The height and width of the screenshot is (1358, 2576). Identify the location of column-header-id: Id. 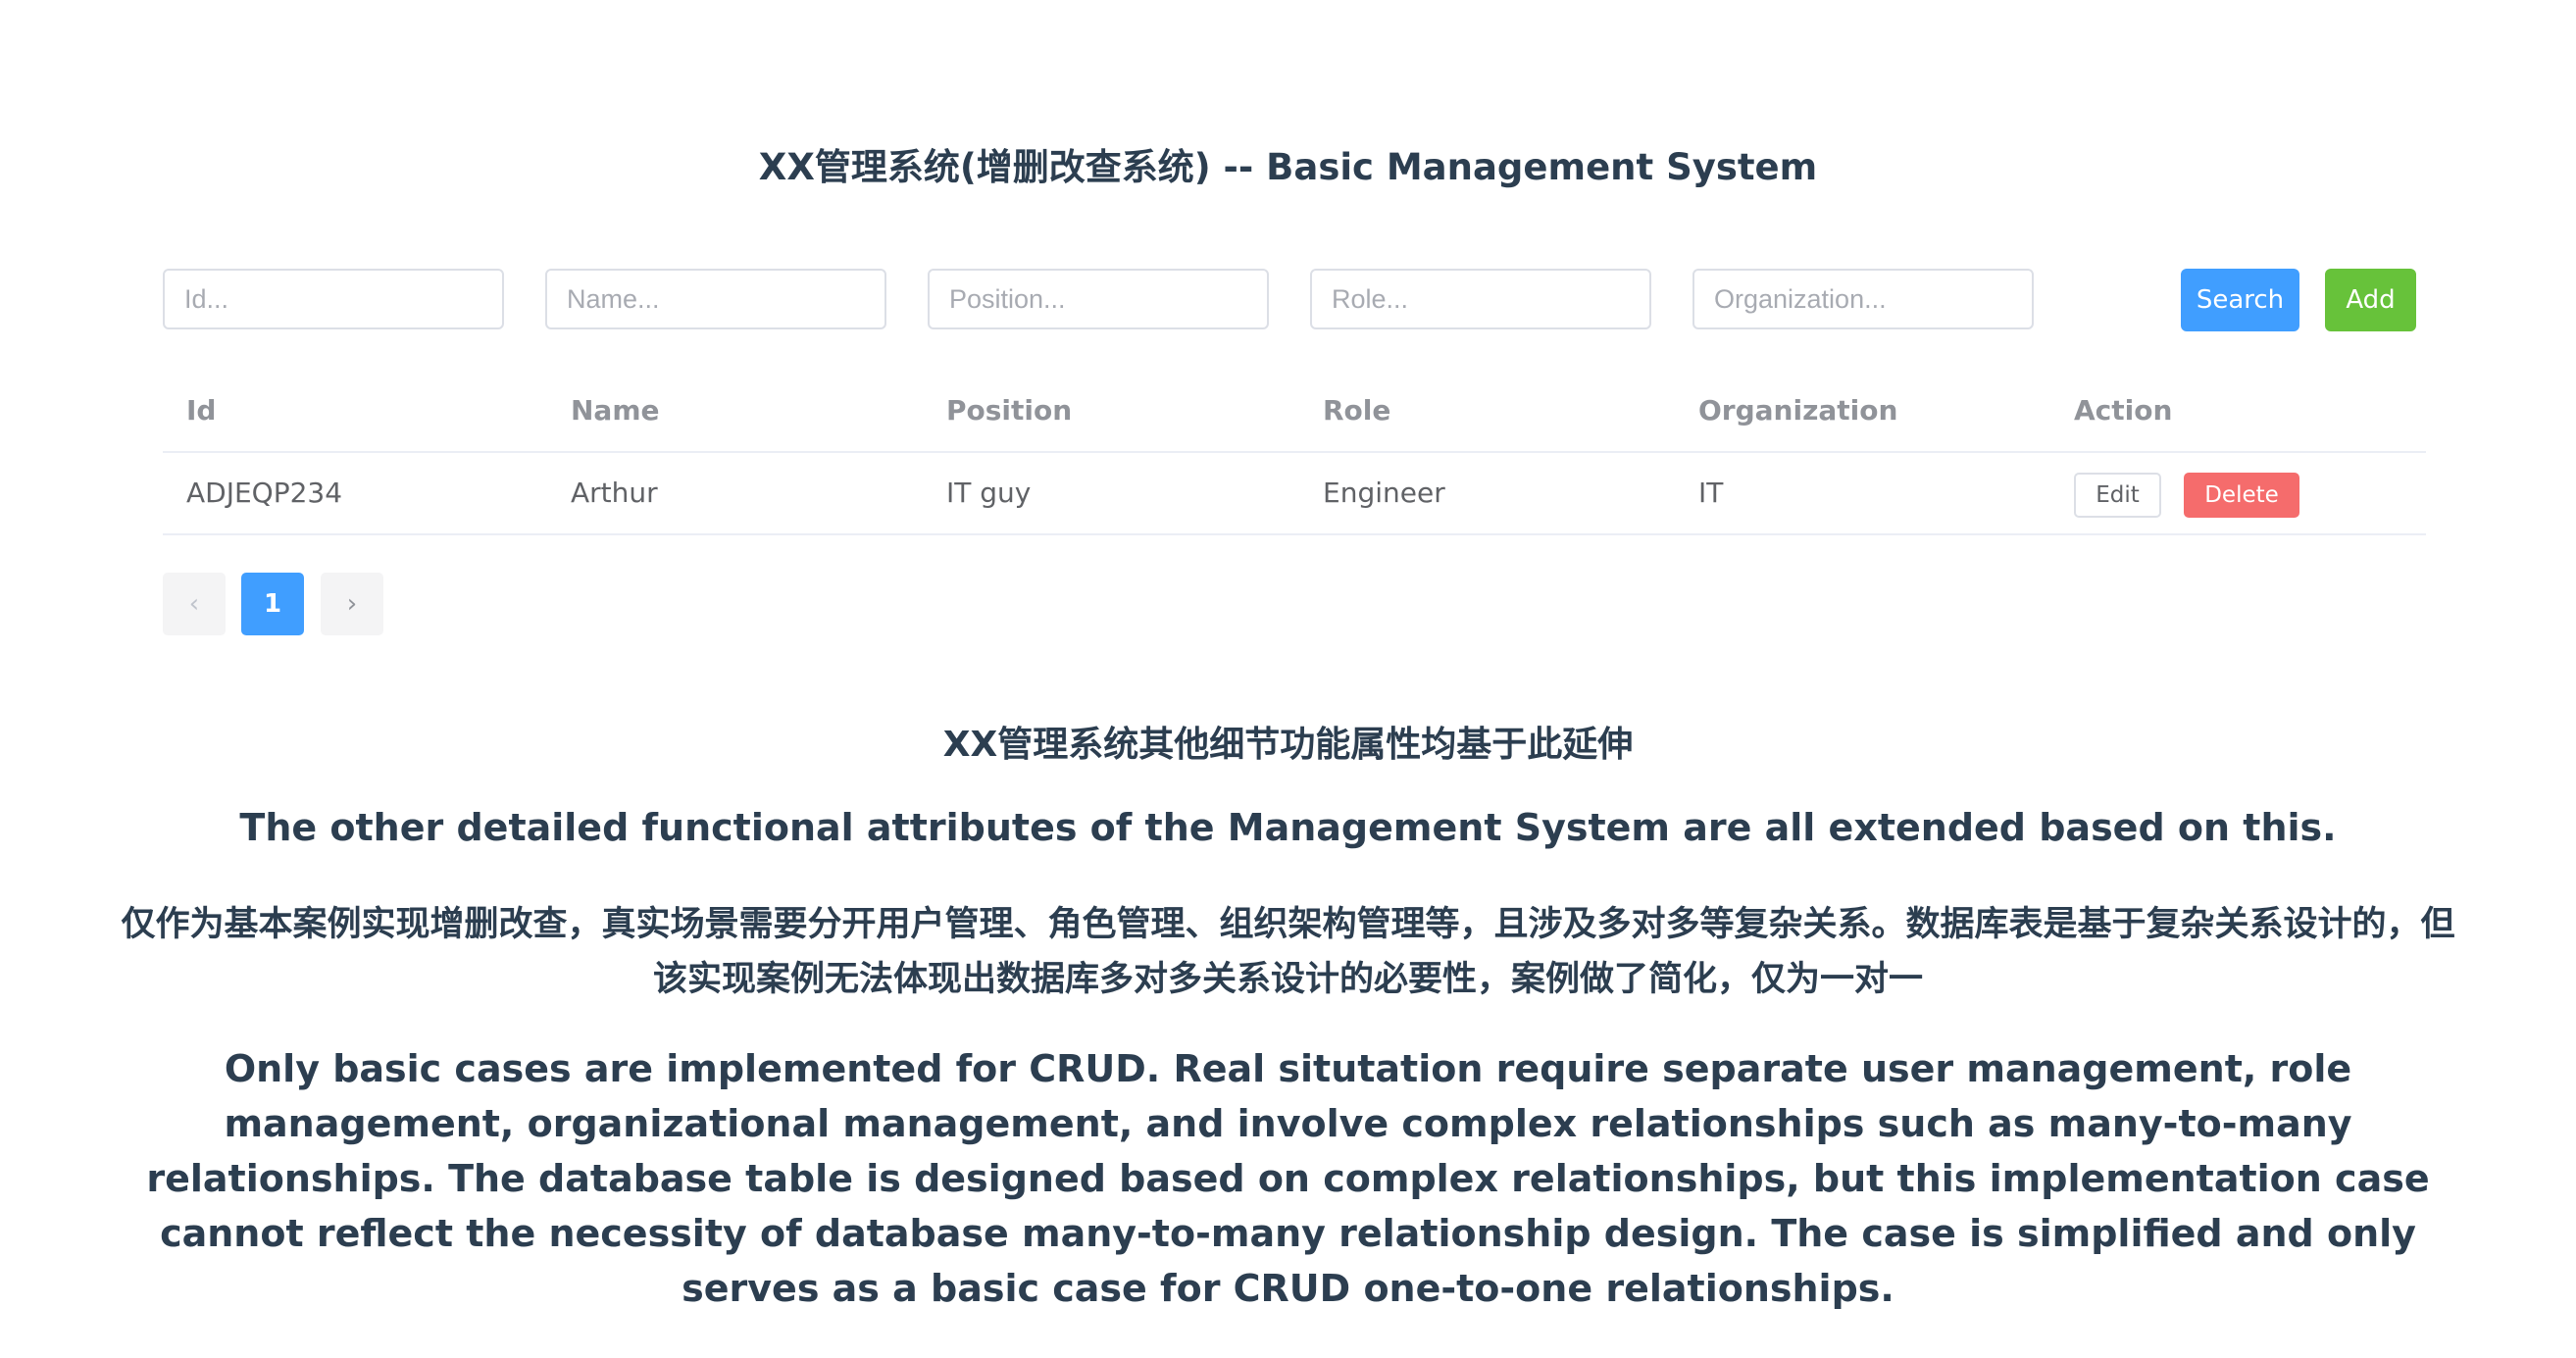
(201, 410).